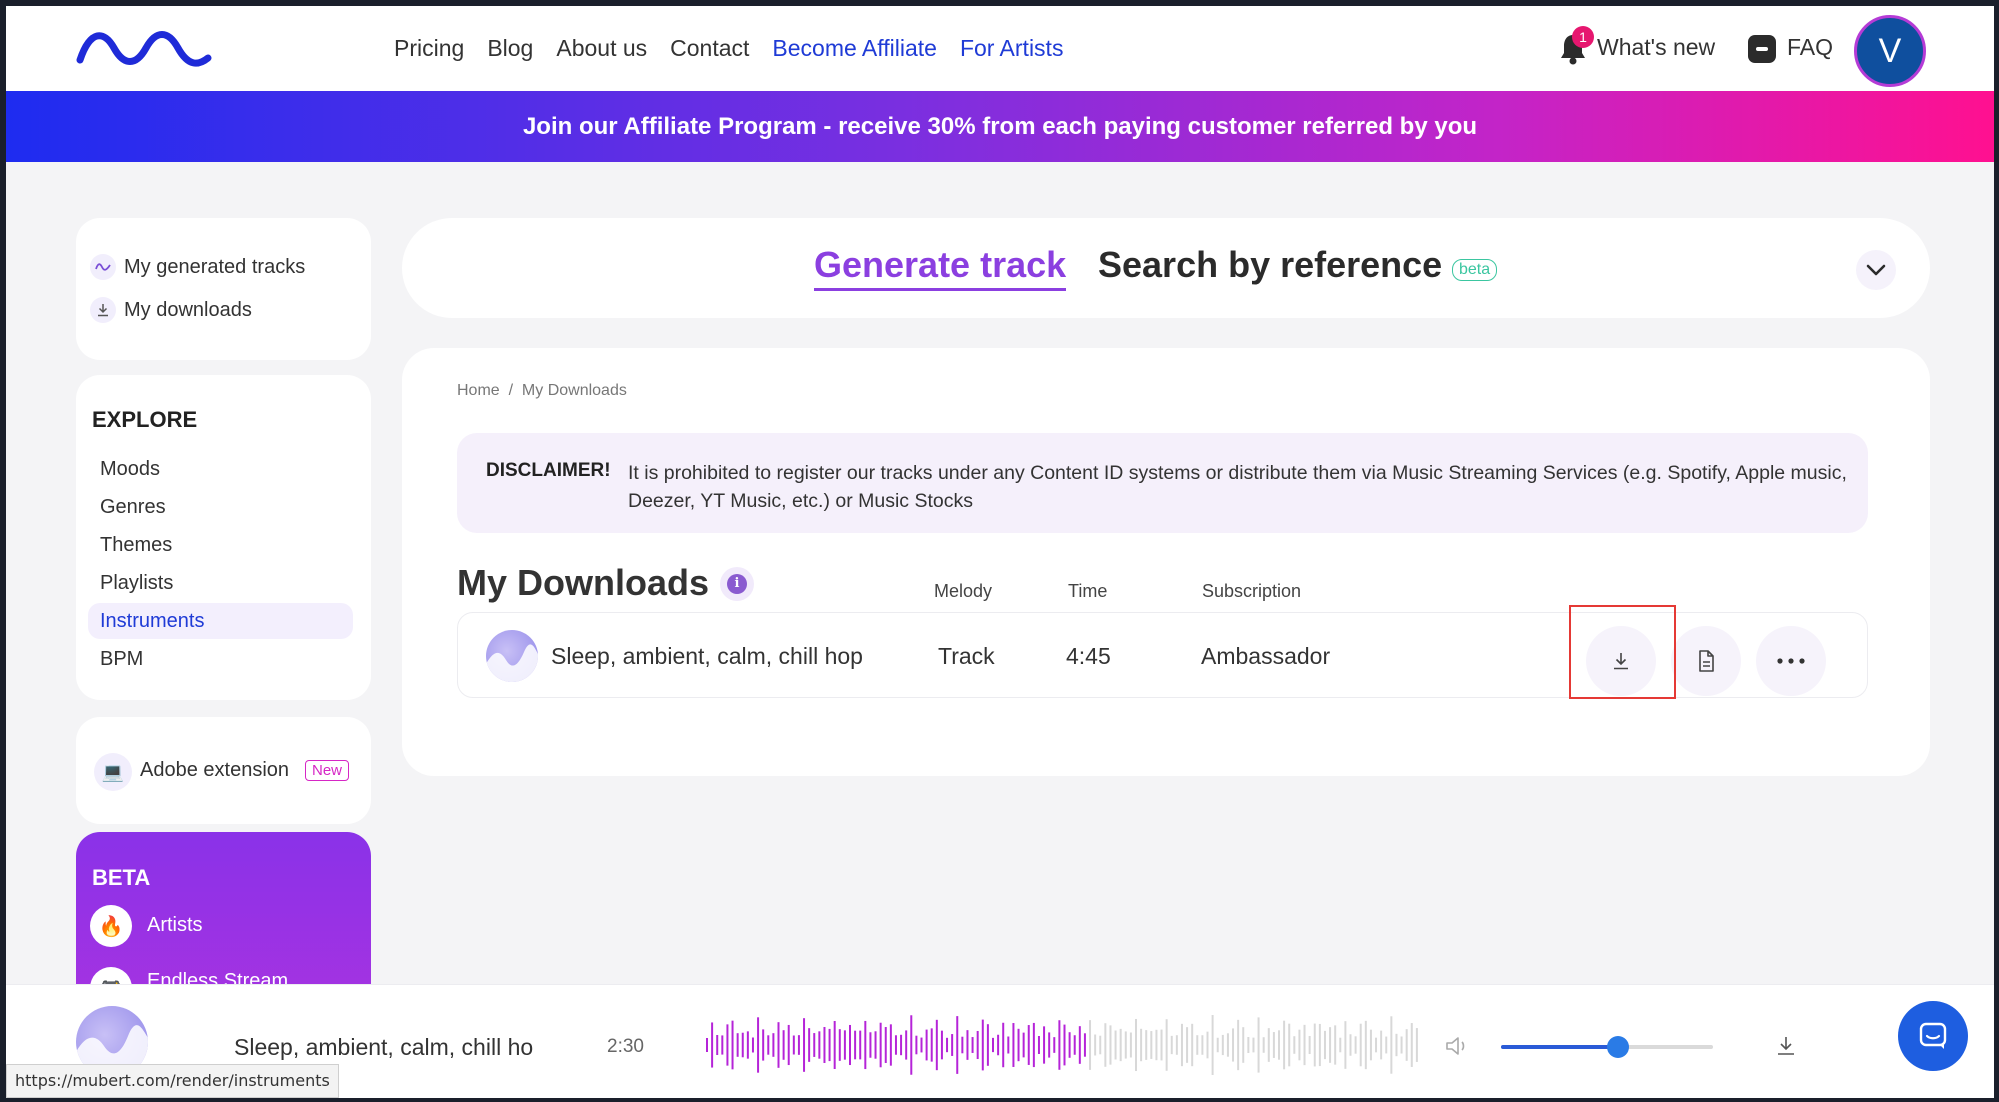  I want to click on player-download-icon, so click(1786, 1046).